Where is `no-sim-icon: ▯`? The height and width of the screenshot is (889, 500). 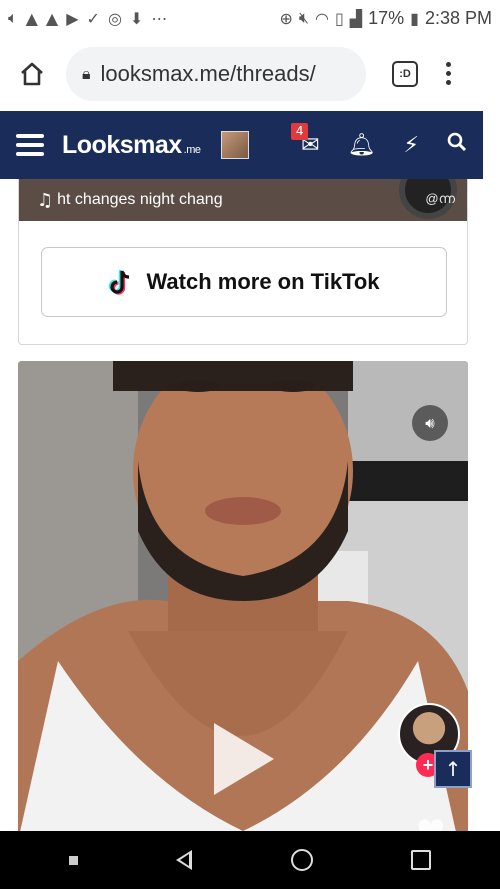
no-sim-icon: ▯ is located at coordinates (339, 18).